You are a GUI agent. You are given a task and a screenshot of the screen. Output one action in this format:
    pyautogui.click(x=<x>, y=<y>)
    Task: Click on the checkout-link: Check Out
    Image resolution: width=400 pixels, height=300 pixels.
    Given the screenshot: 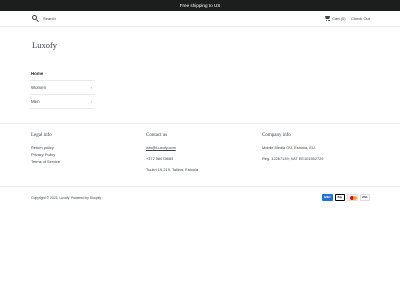 What is the action you would take?
    pyautogui.click(x=360, y=18)
    